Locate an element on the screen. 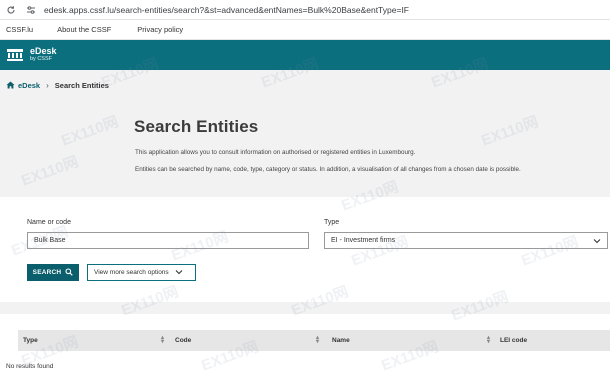 The width and height of the screenshot is (610, 375). type-select-value: EI - Investment firms is located at coordinates (363, 240).